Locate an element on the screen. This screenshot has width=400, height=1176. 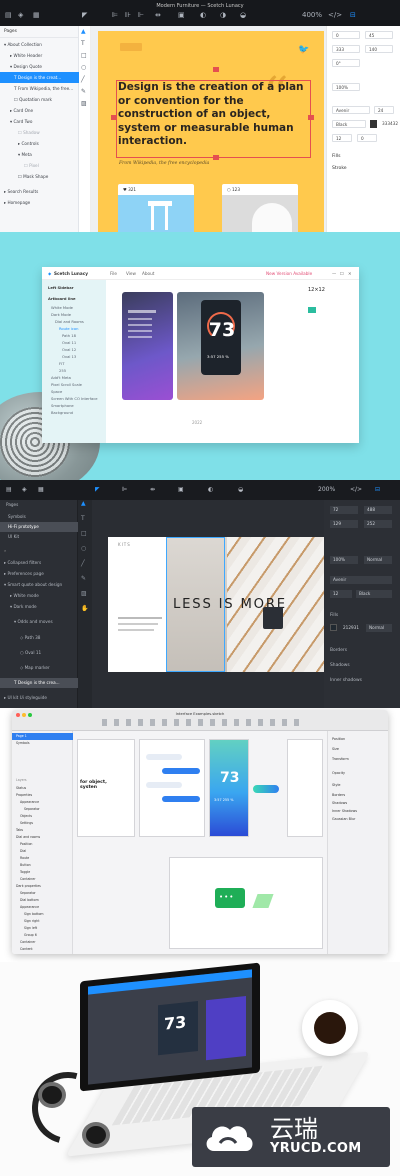
x-field: 0 is located at coordinates (346, 35).